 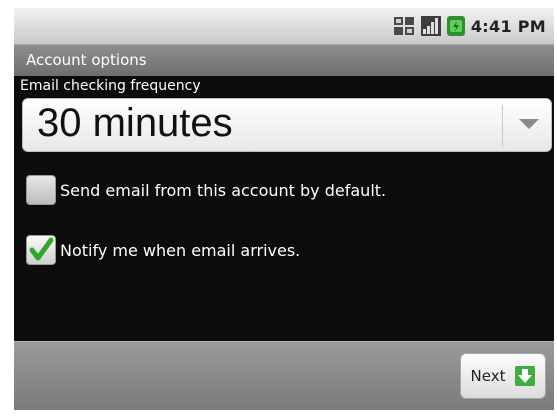 What do you see at coordinates (86, 60) in the screenshot?
I see `page-title: Account options` at bounding box center [86, 60].